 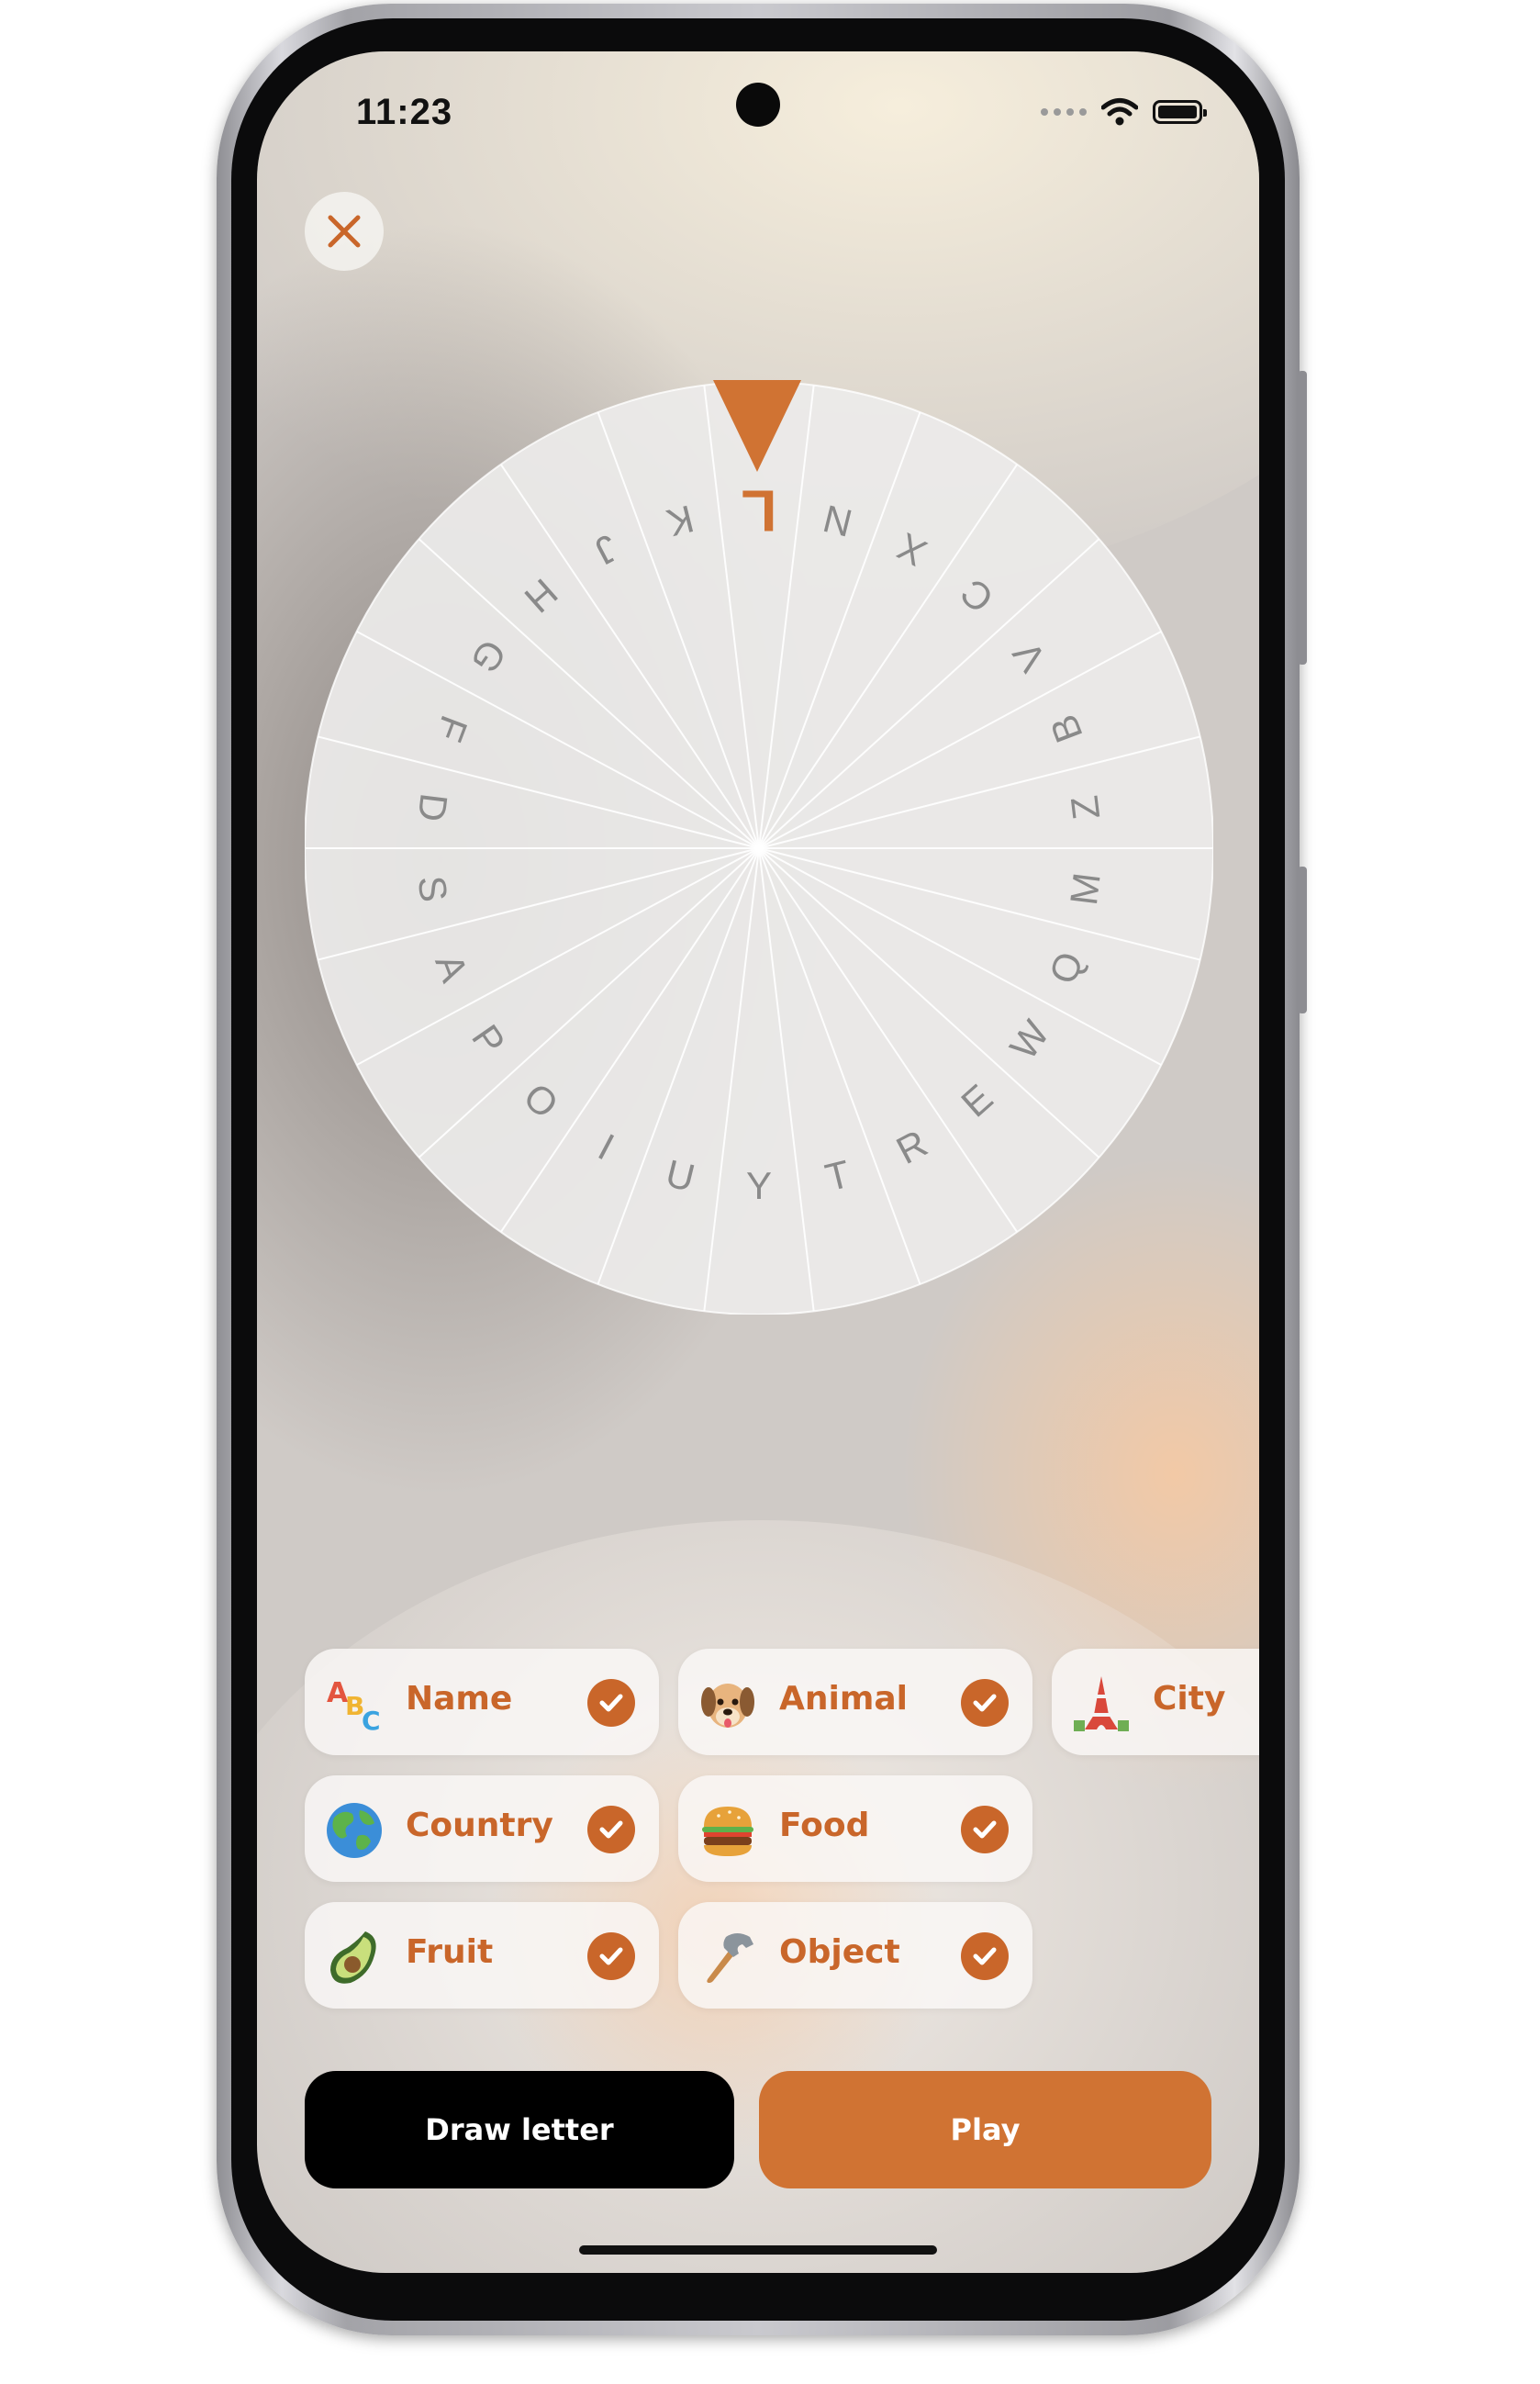 I want to click on category-chip-country: Country, so click(x=482, y=1828).